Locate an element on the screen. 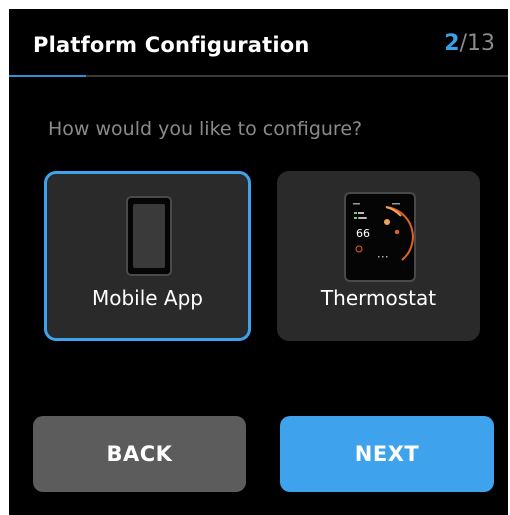  step-current: 2 is located at coordinates (452, 43).